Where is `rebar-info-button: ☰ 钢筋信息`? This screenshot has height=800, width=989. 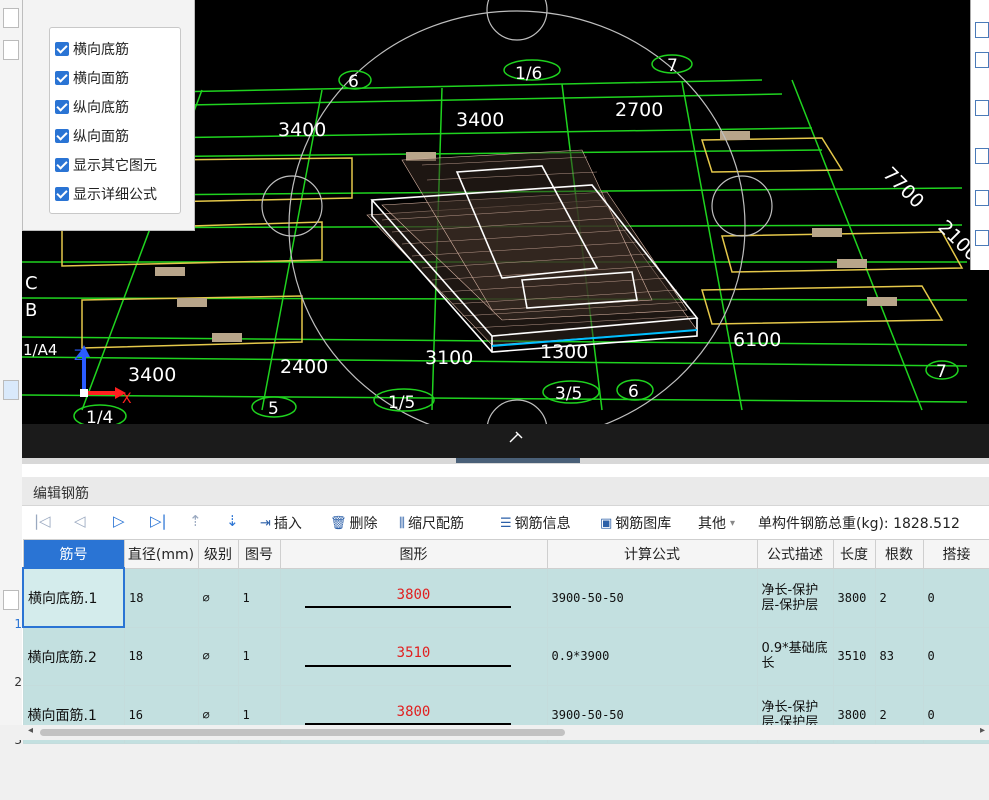 rebar-info-button: ☰ 钢筋信息 is located at coordinates (535, 523).